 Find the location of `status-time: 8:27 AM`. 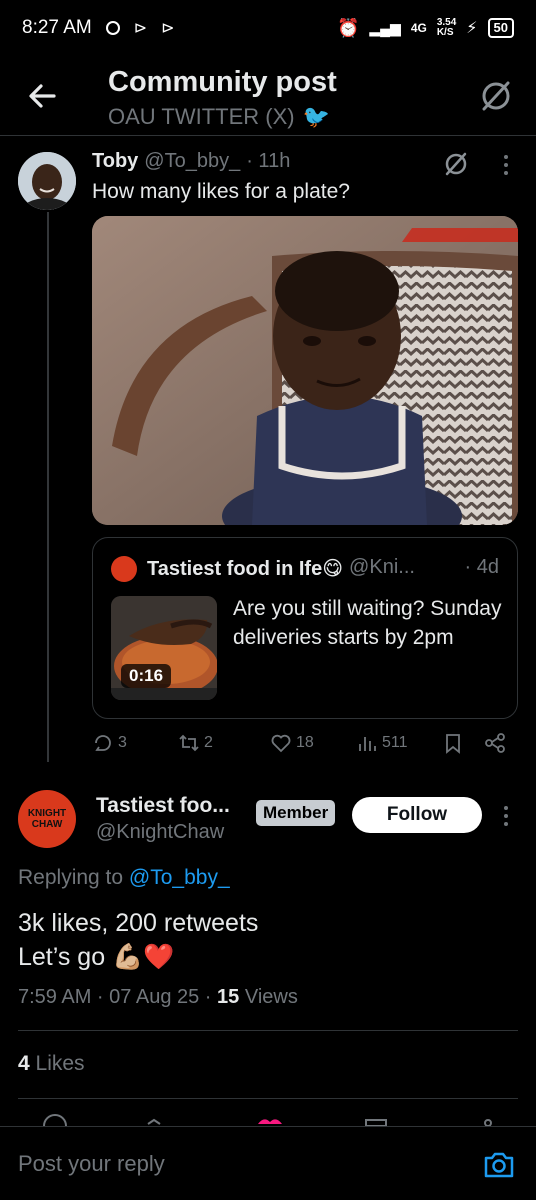

status-time: 8:27 AM is located at coordinates (57, 27).